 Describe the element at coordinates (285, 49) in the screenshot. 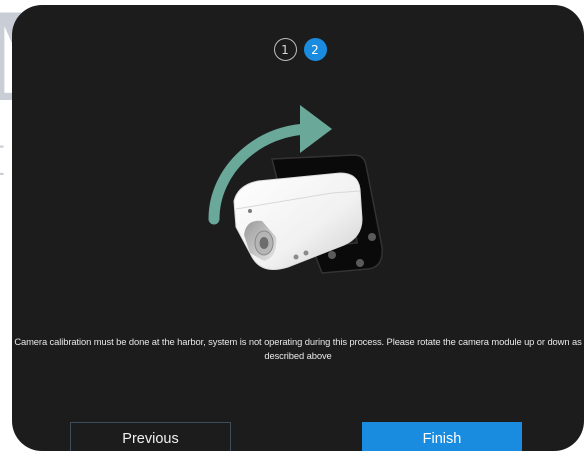

I see `step-1: 1` at that location.